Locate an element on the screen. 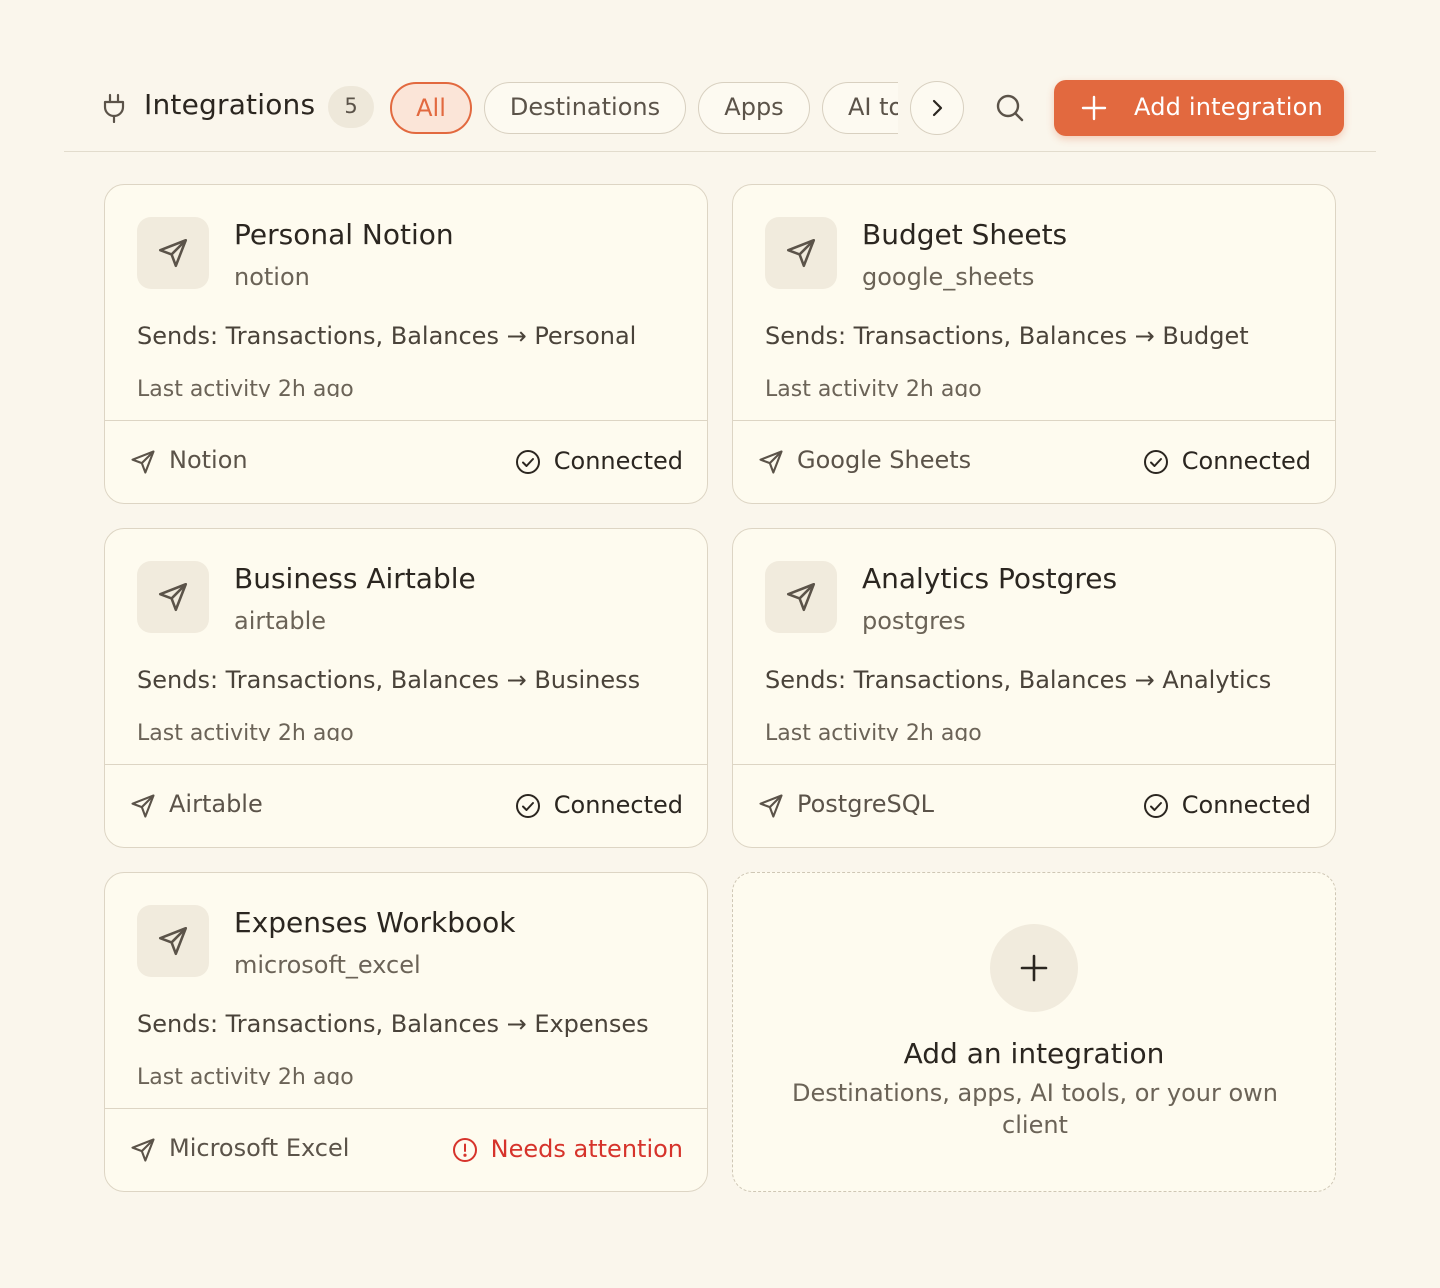  integration-name: Budget Sheets is located at coordinates (965, 234).